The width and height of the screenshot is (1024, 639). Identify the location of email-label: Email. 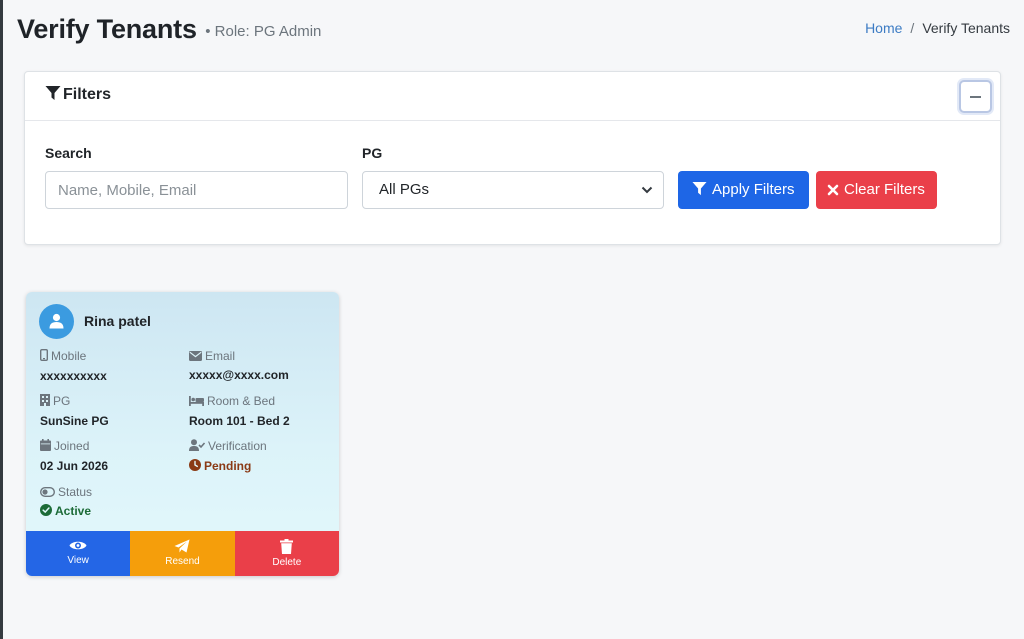
(212, 356).